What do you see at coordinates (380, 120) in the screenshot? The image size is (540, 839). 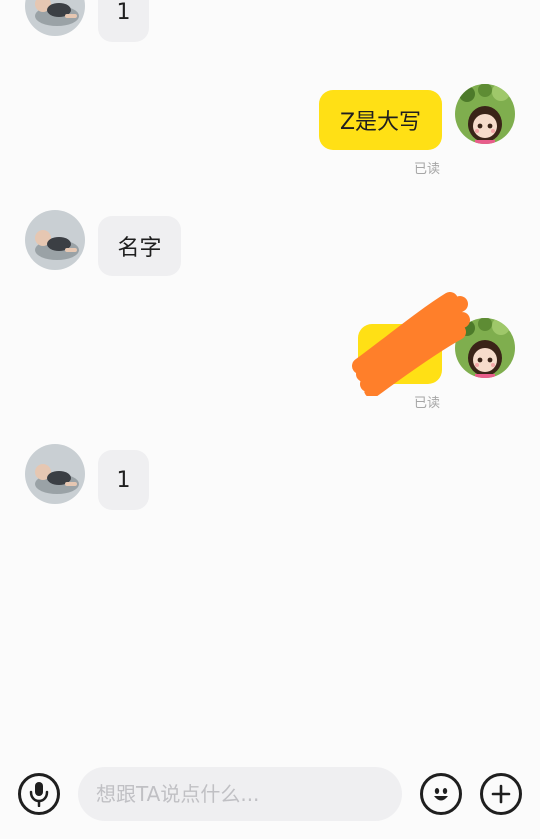 I see `message-bubble: Z是大写` at bounding box center [380, 120].